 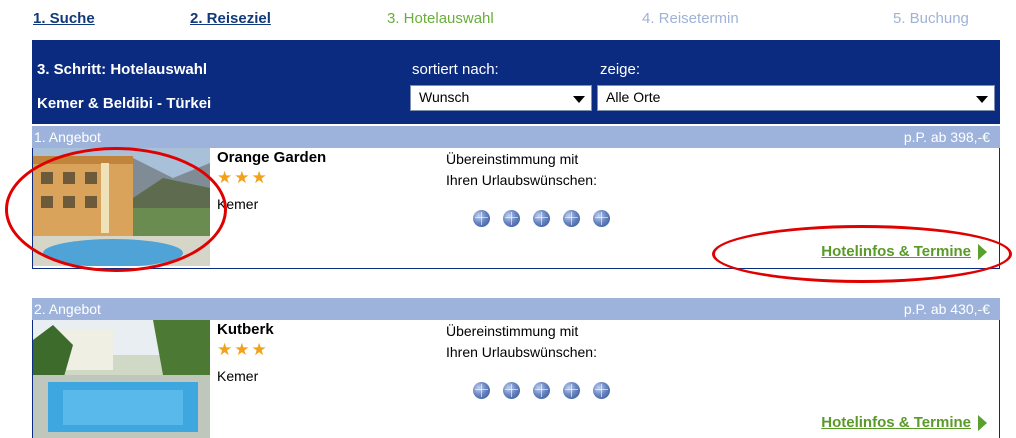 I want to click on step-link-suche: 1. Suche, so click(x=64, y=18).